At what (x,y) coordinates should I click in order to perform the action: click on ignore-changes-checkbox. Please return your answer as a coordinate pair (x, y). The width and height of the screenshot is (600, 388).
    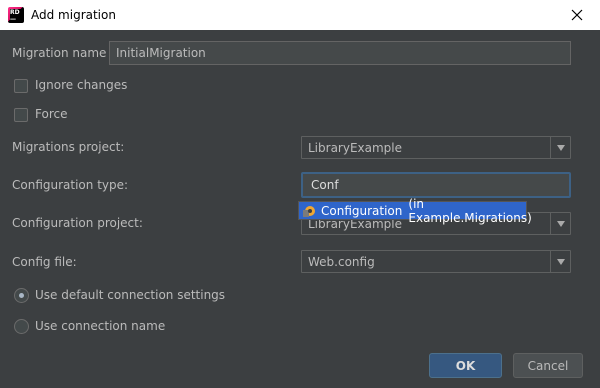
    Looking at the image, I should click on (21, 86).